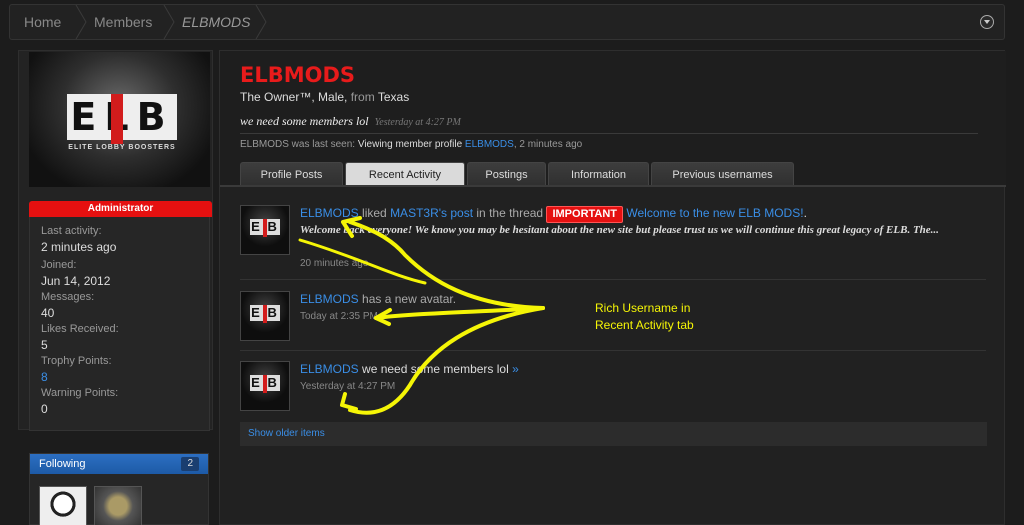 The width and height of the screenshot is (1024, 525). I want to click on stat-value-likes: 5, so click(44, 345).